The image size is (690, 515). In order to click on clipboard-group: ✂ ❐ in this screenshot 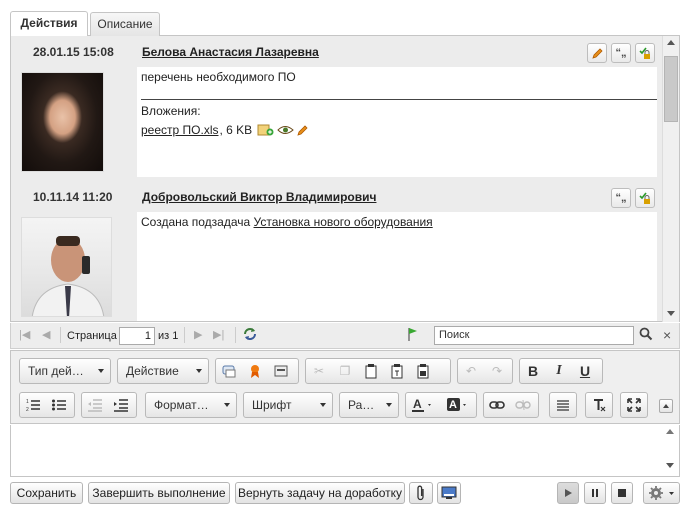, I will do `click(378, 371)`.